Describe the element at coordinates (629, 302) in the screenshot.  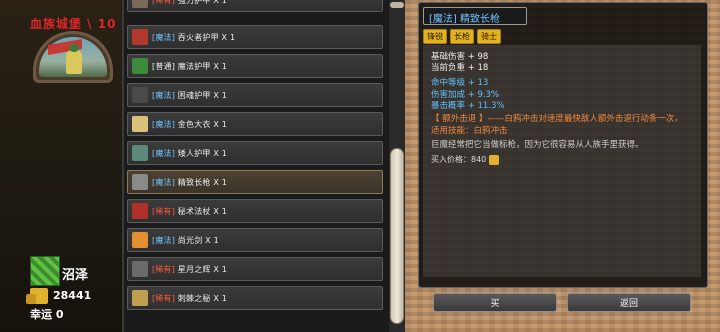
I see `back-button: 返回` at that location.